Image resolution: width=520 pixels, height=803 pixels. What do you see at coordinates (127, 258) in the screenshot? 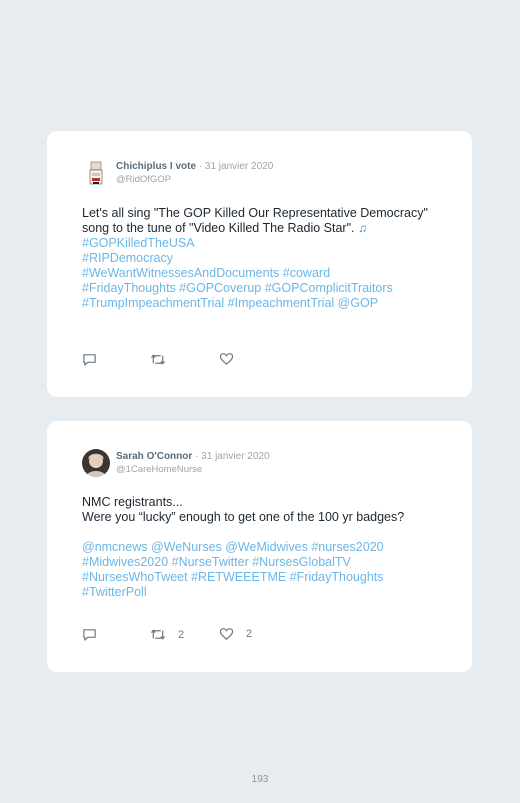
I see `hashtag-line: #RIPDemocracy` at bounding box center [127, 258].